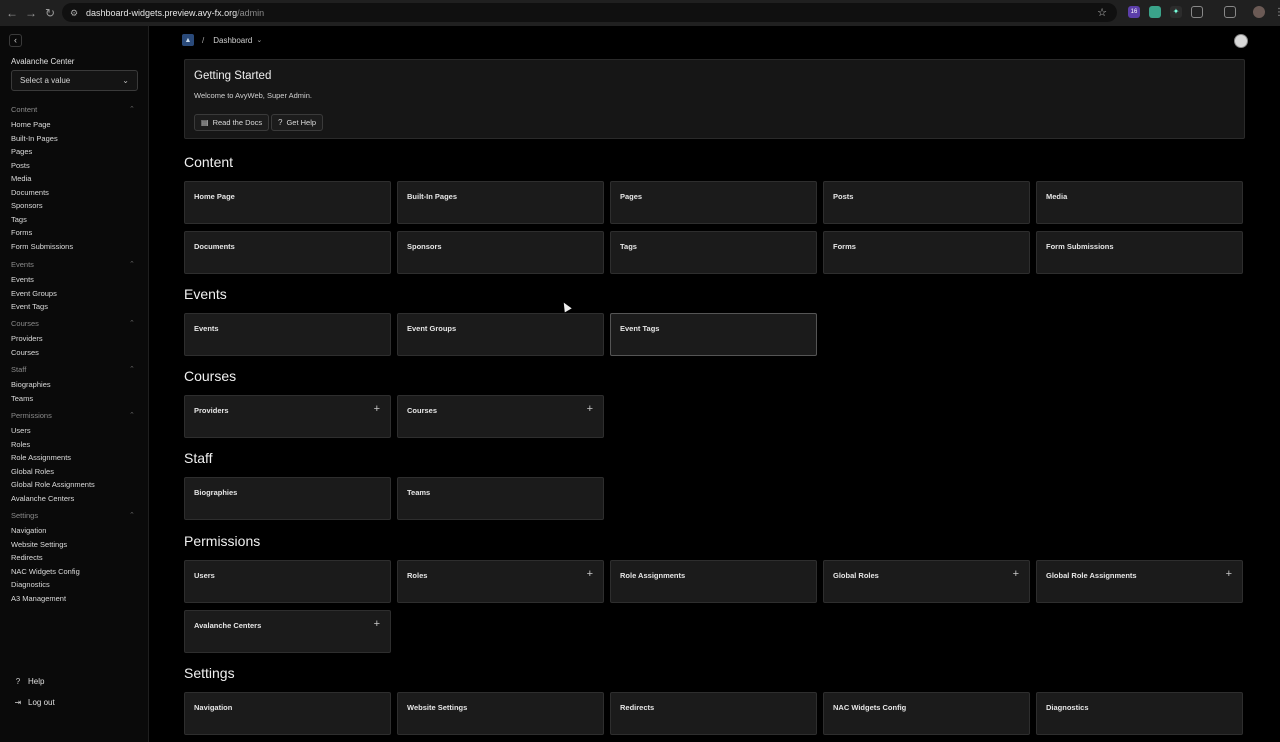  What do you see at coordinates (232, 122) in the screenshot?
I see `read-docs-button: ▤ Read the Docs` at bounding box center [232, 122].